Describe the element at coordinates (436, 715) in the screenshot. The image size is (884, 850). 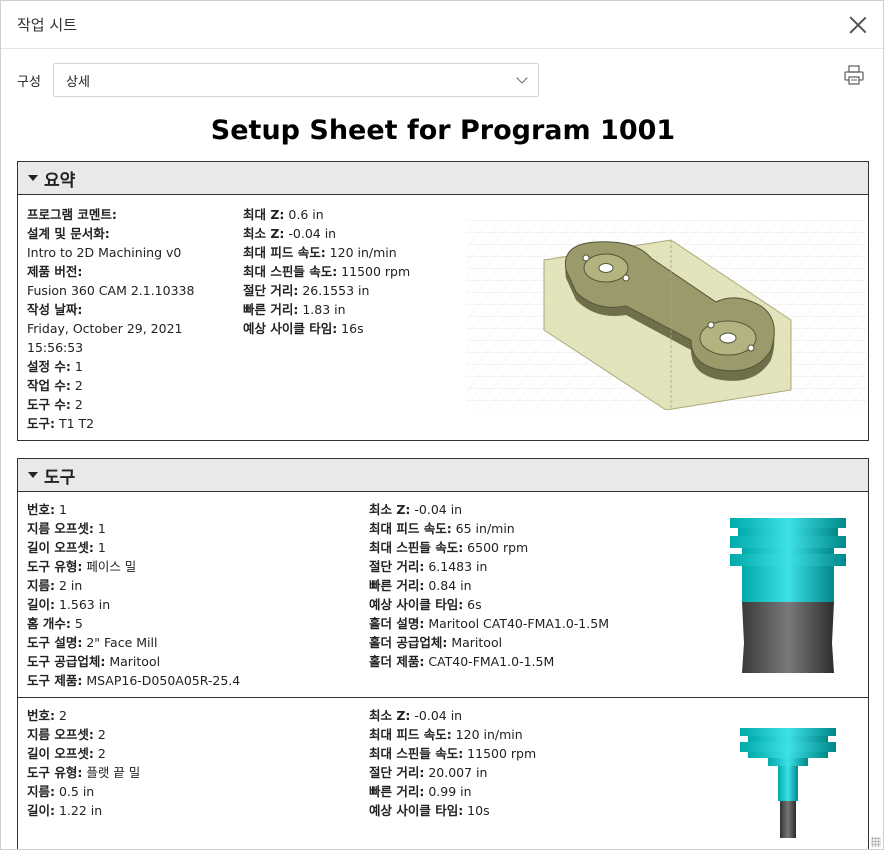
I see `tool-2-right-value: -0.04 in` at that location.